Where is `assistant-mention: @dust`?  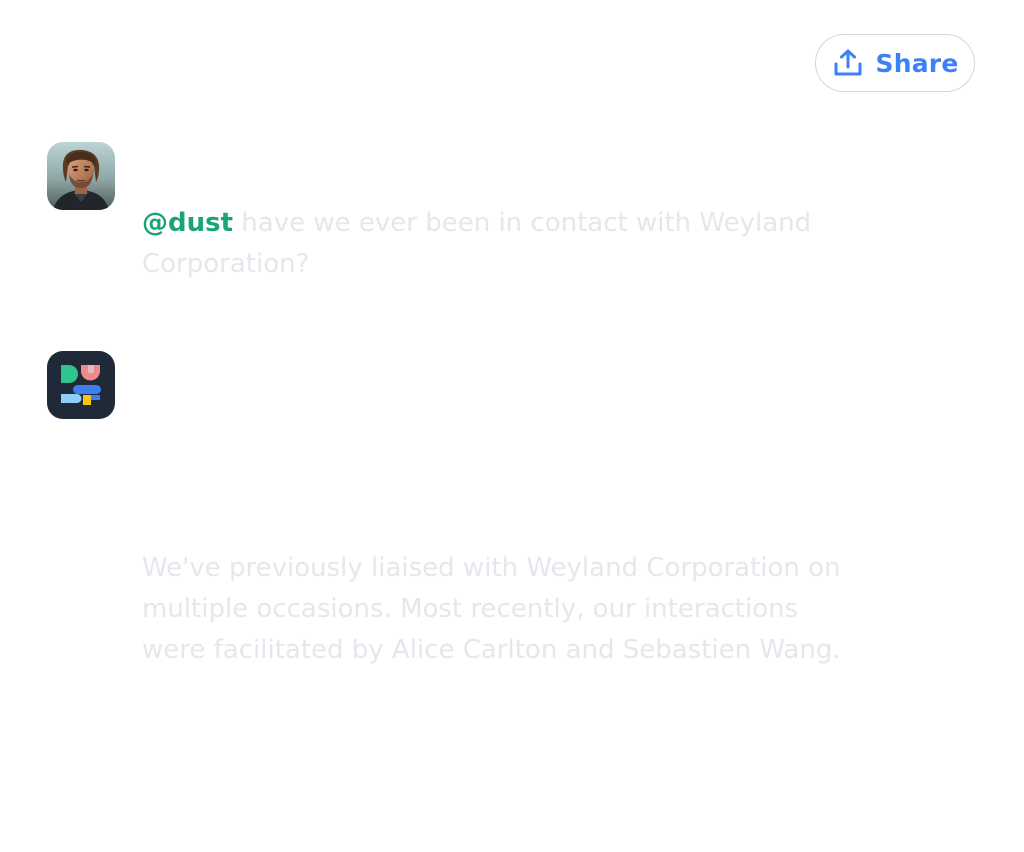 assistant-mention: @dust is located at coordinates (187, 223).